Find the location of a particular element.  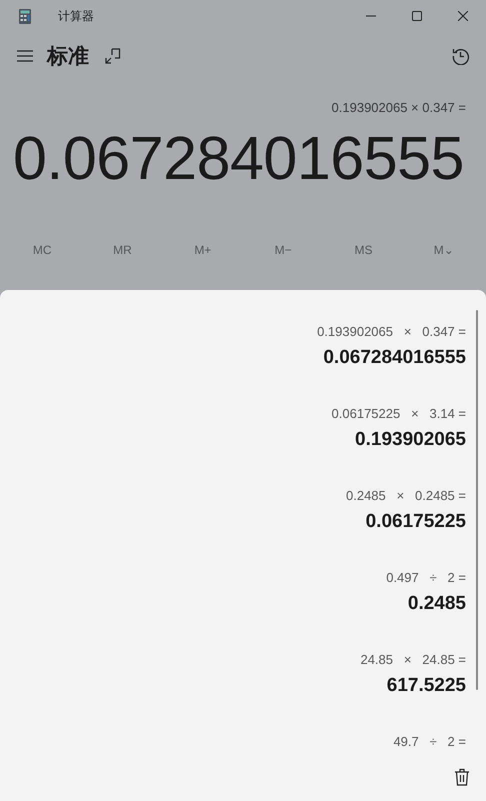

history-expression: 24.85 × 24.85 = is located at coordinates (413, 654).